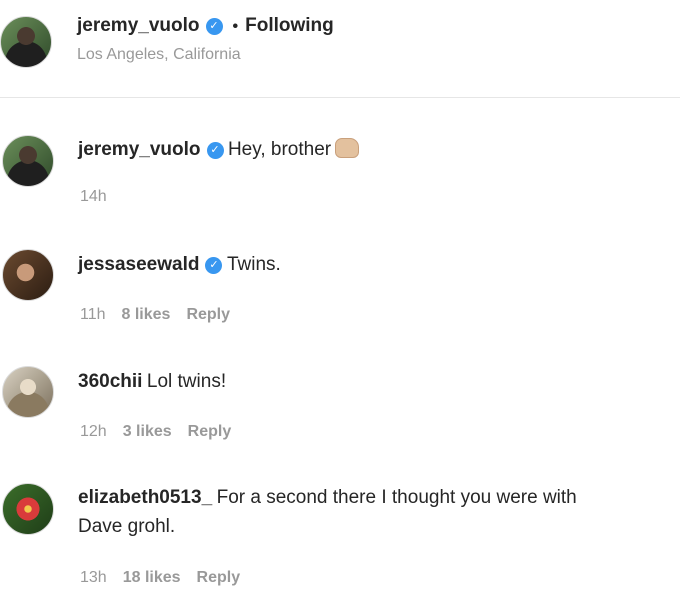 This screenshot has height=600, width=680. What do you see at coordinates (93, 196) in the screenshot?
I see `comment-time: 14h` at bounding box center [93, 196].